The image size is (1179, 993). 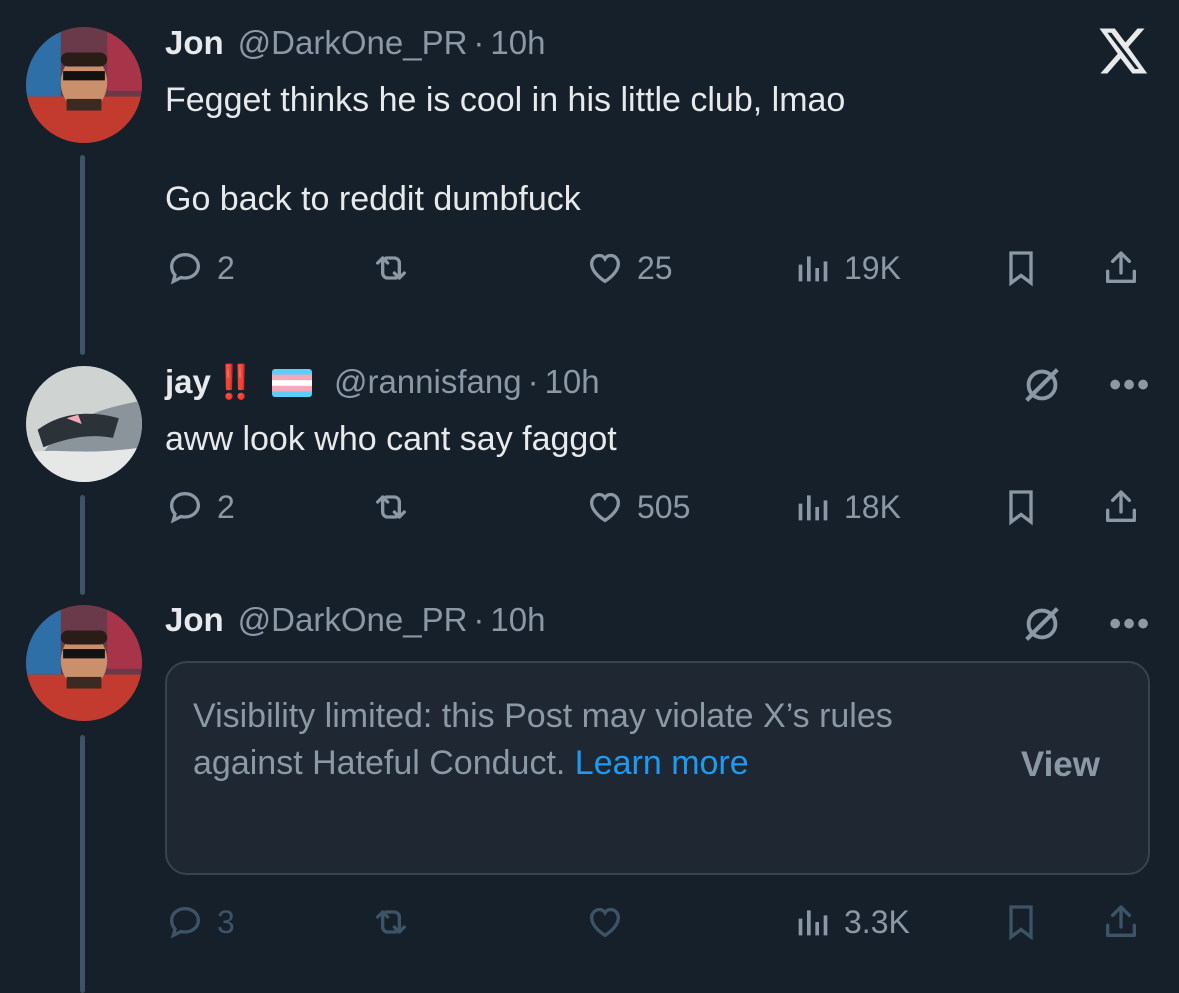 I want to click on views-button: 18K, so click(x=846, y=507).